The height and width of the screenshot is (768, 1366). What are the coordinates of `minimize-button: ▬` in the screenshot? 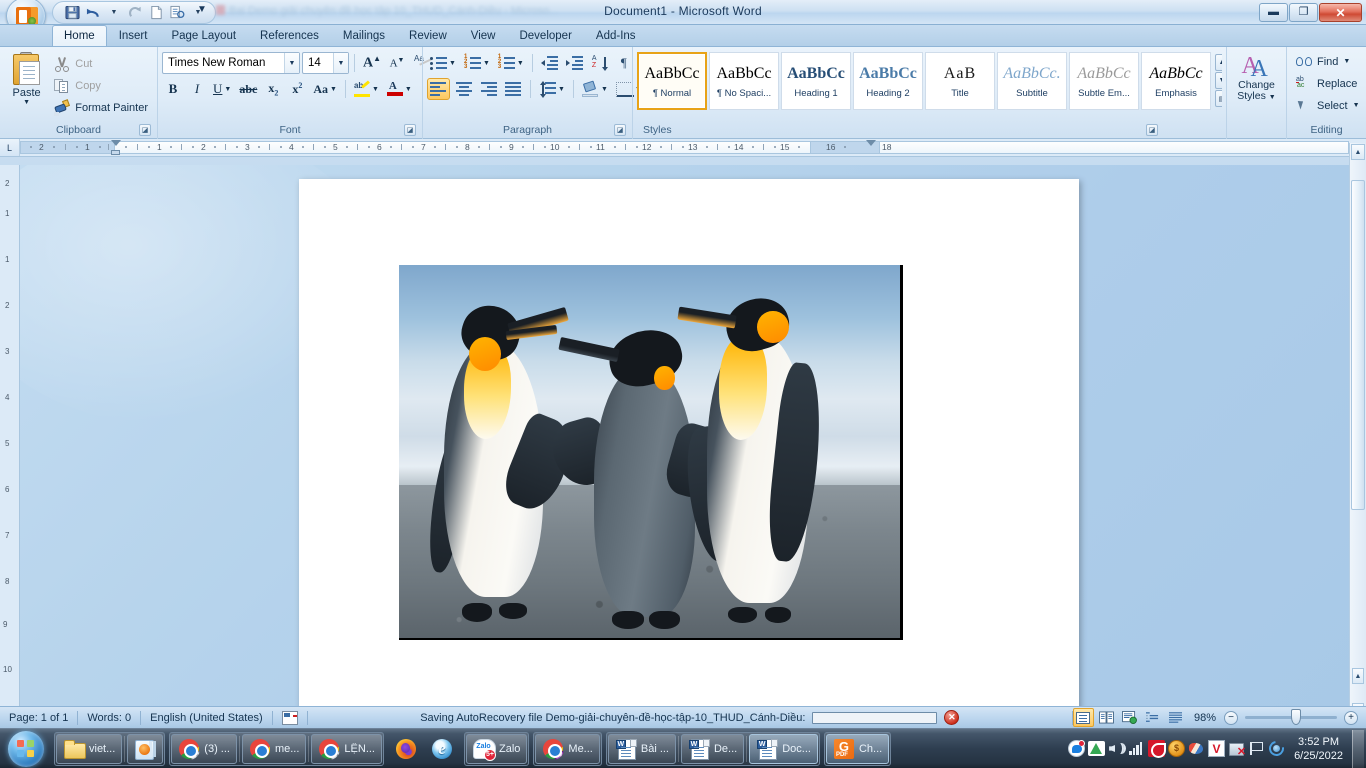 It's located at (1273, 12).